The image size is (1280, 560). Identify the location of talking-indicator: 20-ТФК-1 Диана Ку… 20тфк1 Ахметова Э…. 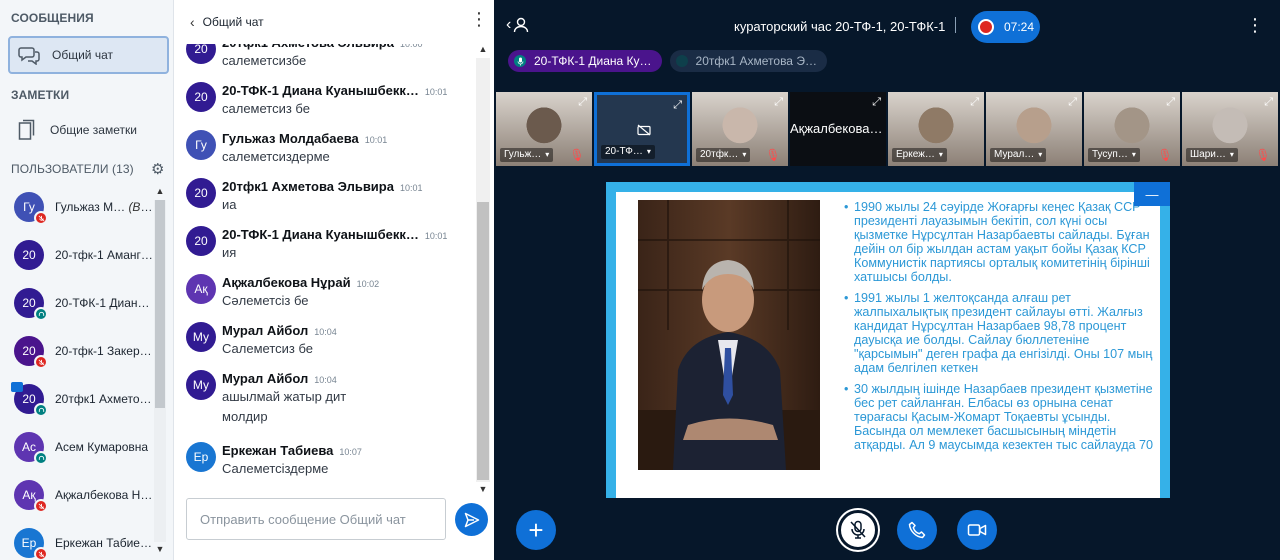
(671, 61).